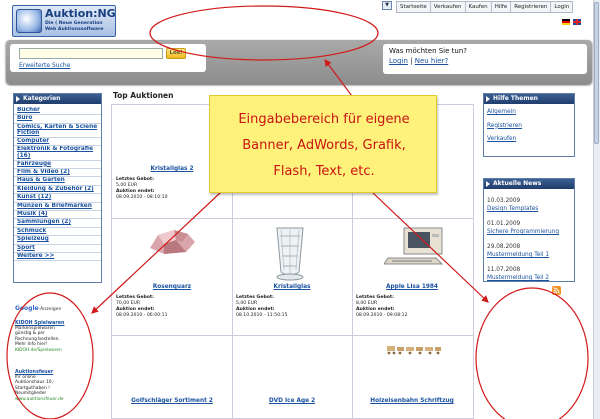 Image resolution: width=600 pixels, height=419 pixels. I want to click on callout-line: Eingabebereich für eigene, so click(324, 119).